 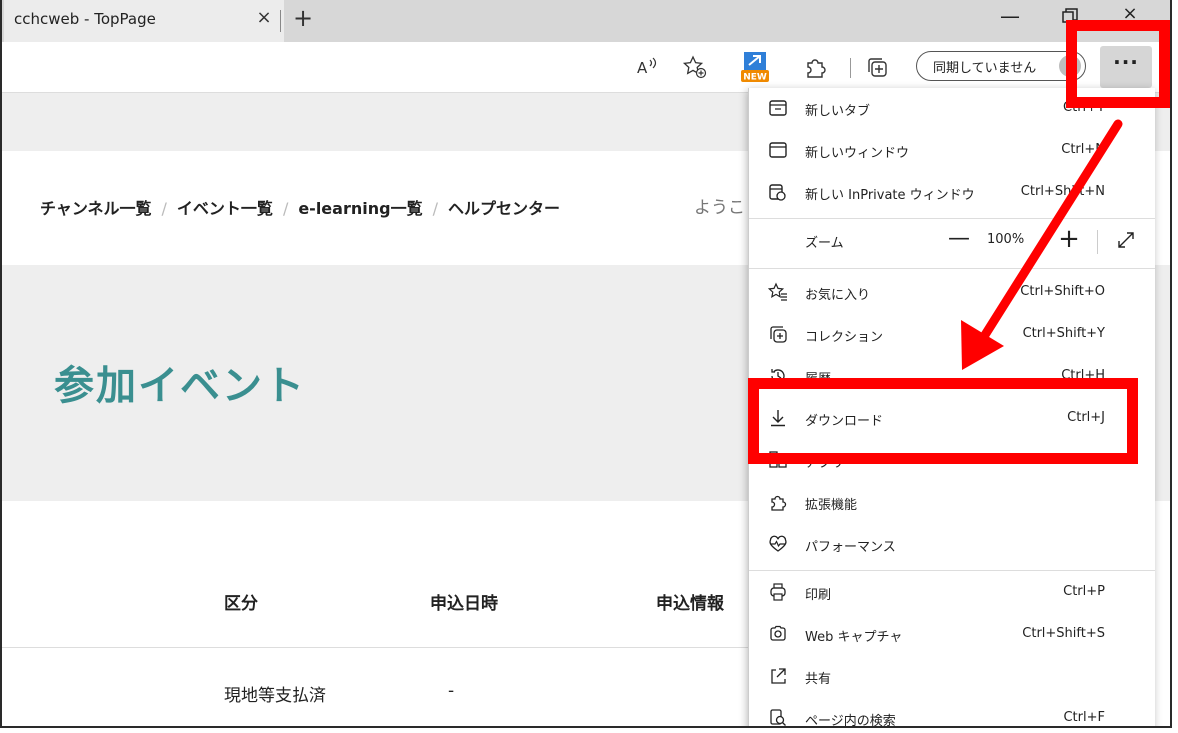 What do you see at coordinates (642, 68) in the screenshot?
I see `svg-text: A` at bounding box center [642, 68].